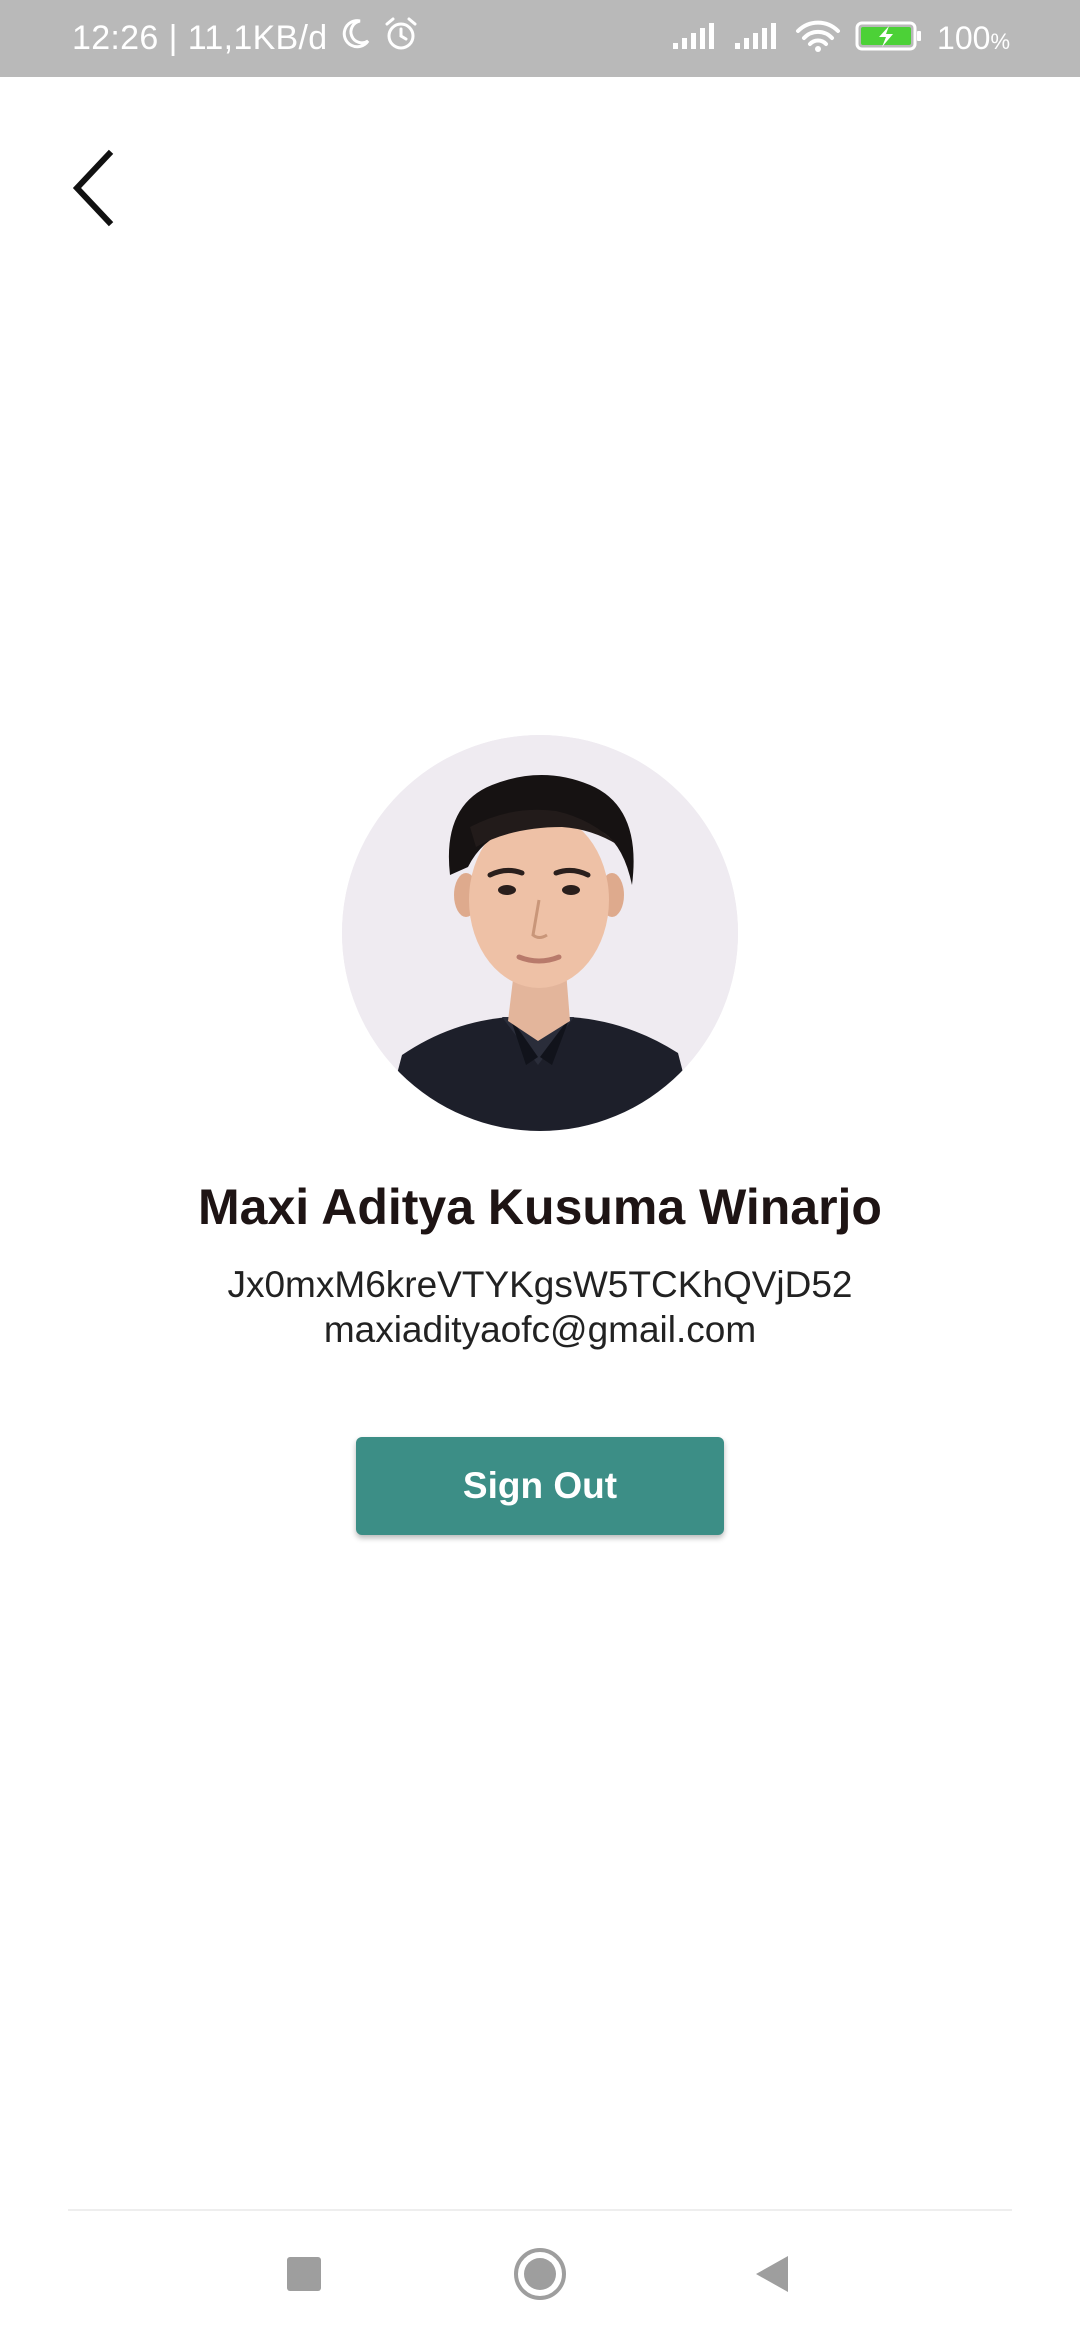 The width and height of the screenshot is (1080, 2340). What do you see at coordinates (1000, 41) in the screenshot?
I see `battery-percent-unit: %` at bounding box center [1000, 41].